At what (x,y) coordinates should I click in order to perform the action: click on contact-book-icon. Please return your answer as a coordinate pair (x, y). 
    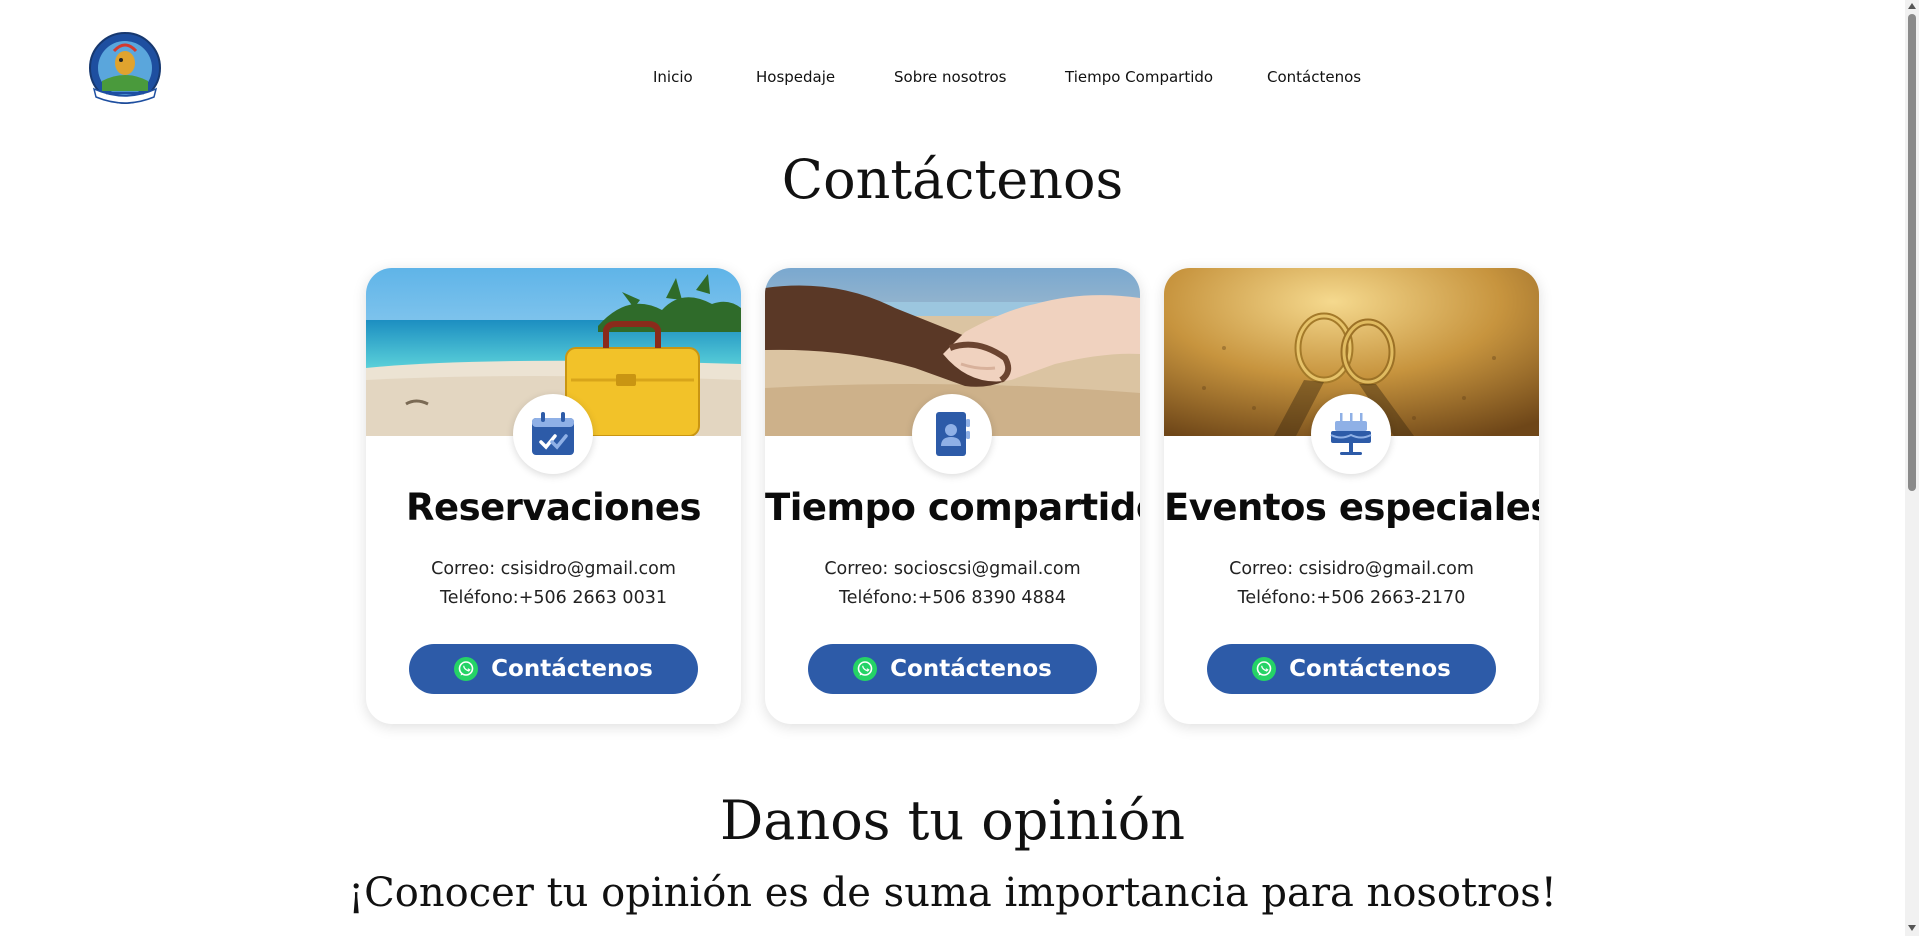
    Looking at the image, I should click on (953, 434).